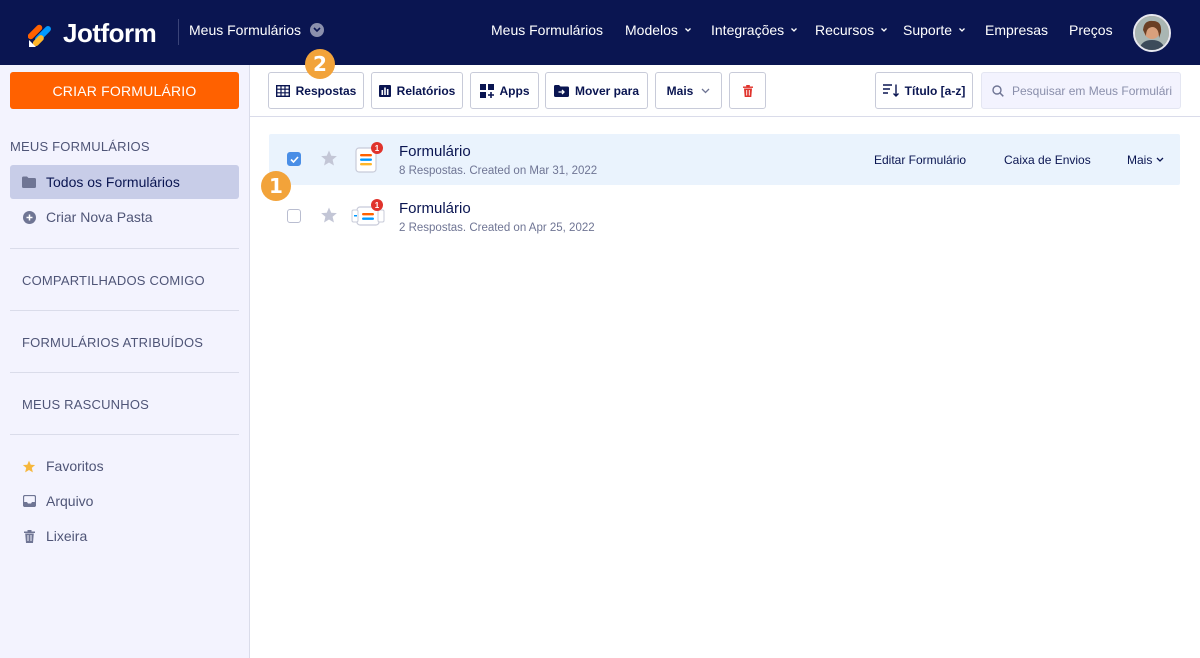 Image resolution: width=1200 pixels, height=658 pixels. Describe the element at coordinates (498, 171) in the screenshot. I see `form-meta: 8 Respostas. Created on Mar 31, 2022` at that location.